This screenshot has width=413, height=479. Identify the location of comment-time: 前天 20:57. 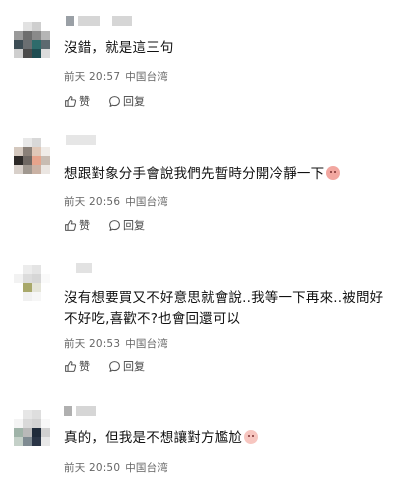
(92, 77).